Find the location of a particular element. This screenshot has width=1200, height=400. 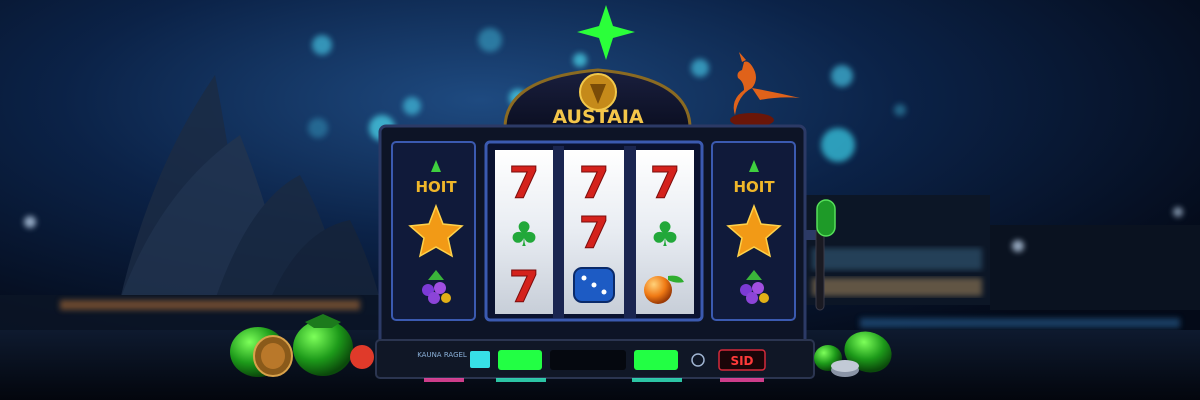

panel-green-button-left is located at coordinates (520, 360).